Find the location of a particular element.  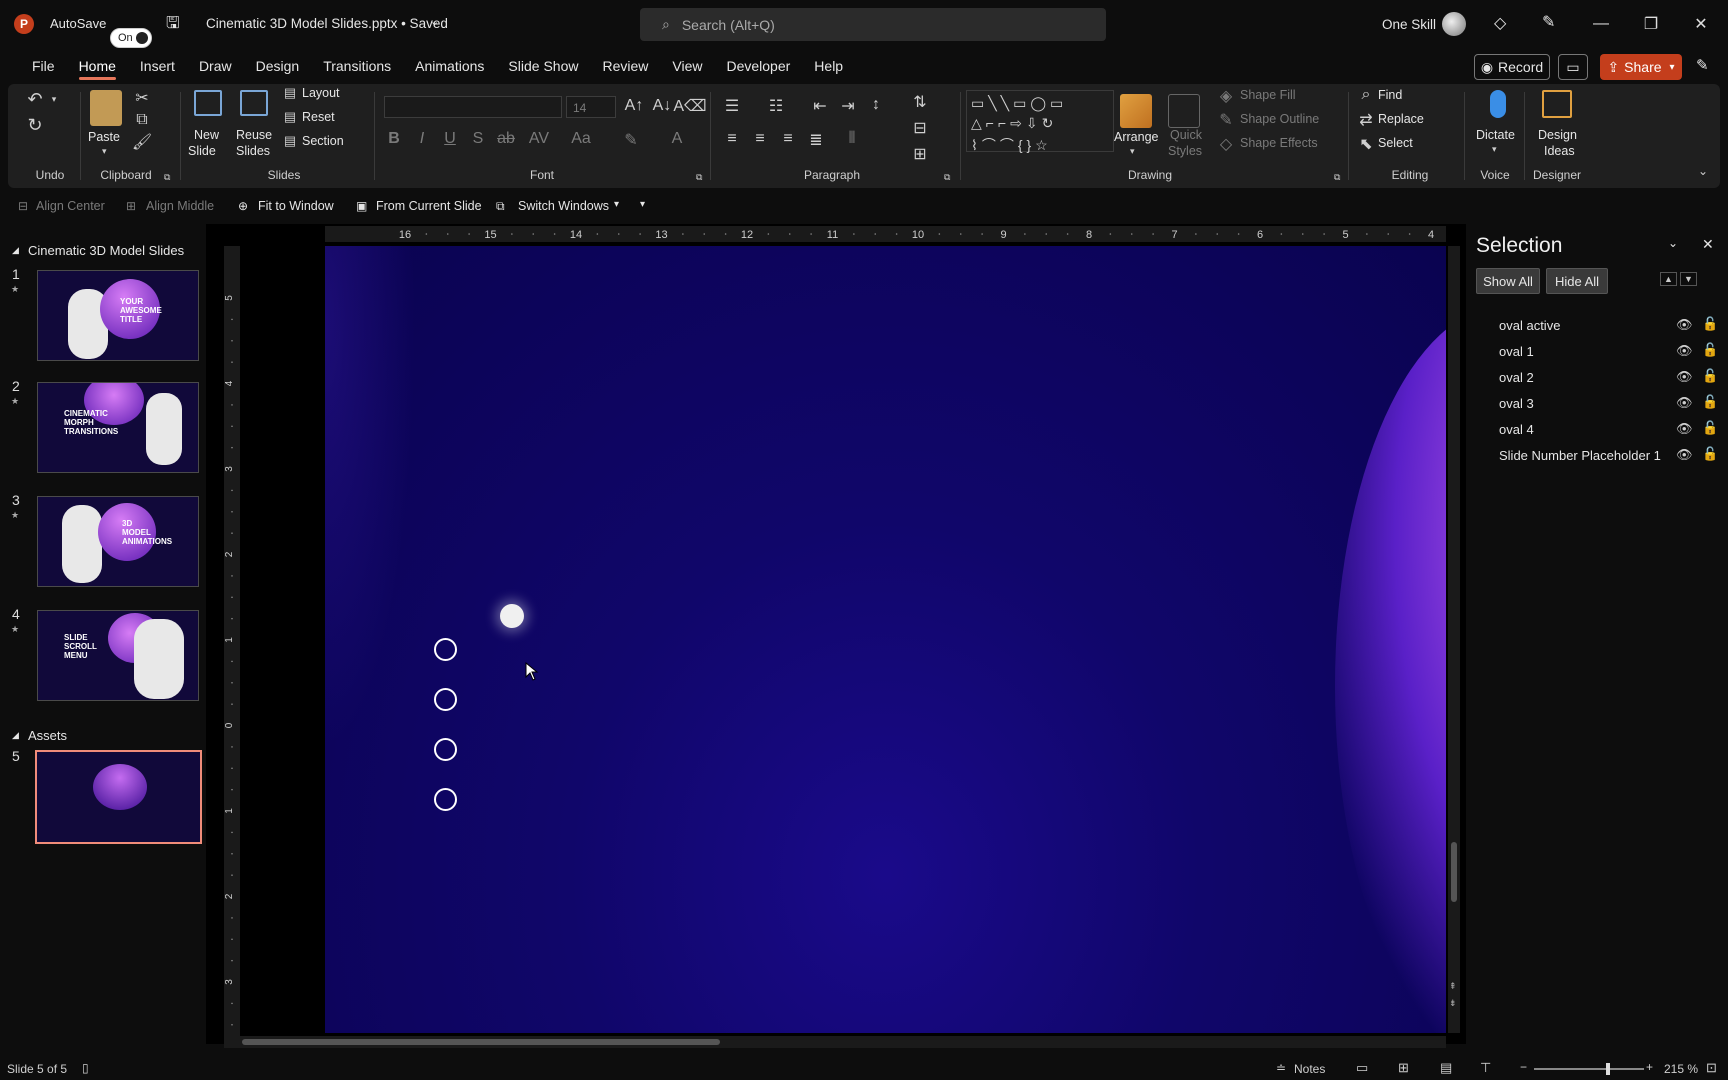

comments-button: ▭ is located at coordinates (1573, 67).